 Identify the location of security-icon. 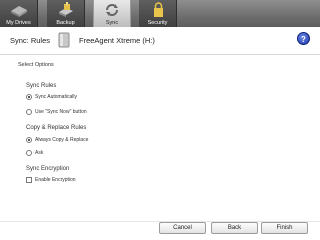
(158, 9).